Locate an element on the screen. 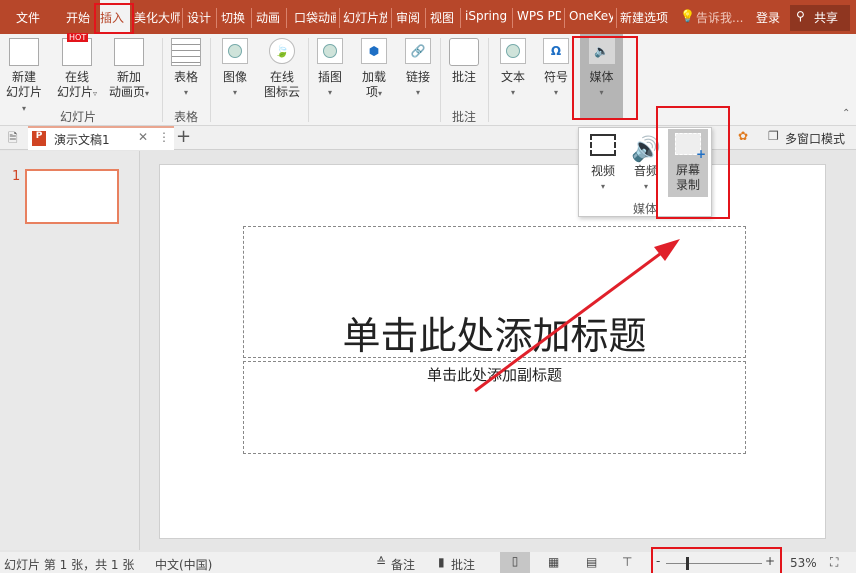 This screenshot has height=573, width=856. notes-icon: ≙ is located at coordinates (381, 562).